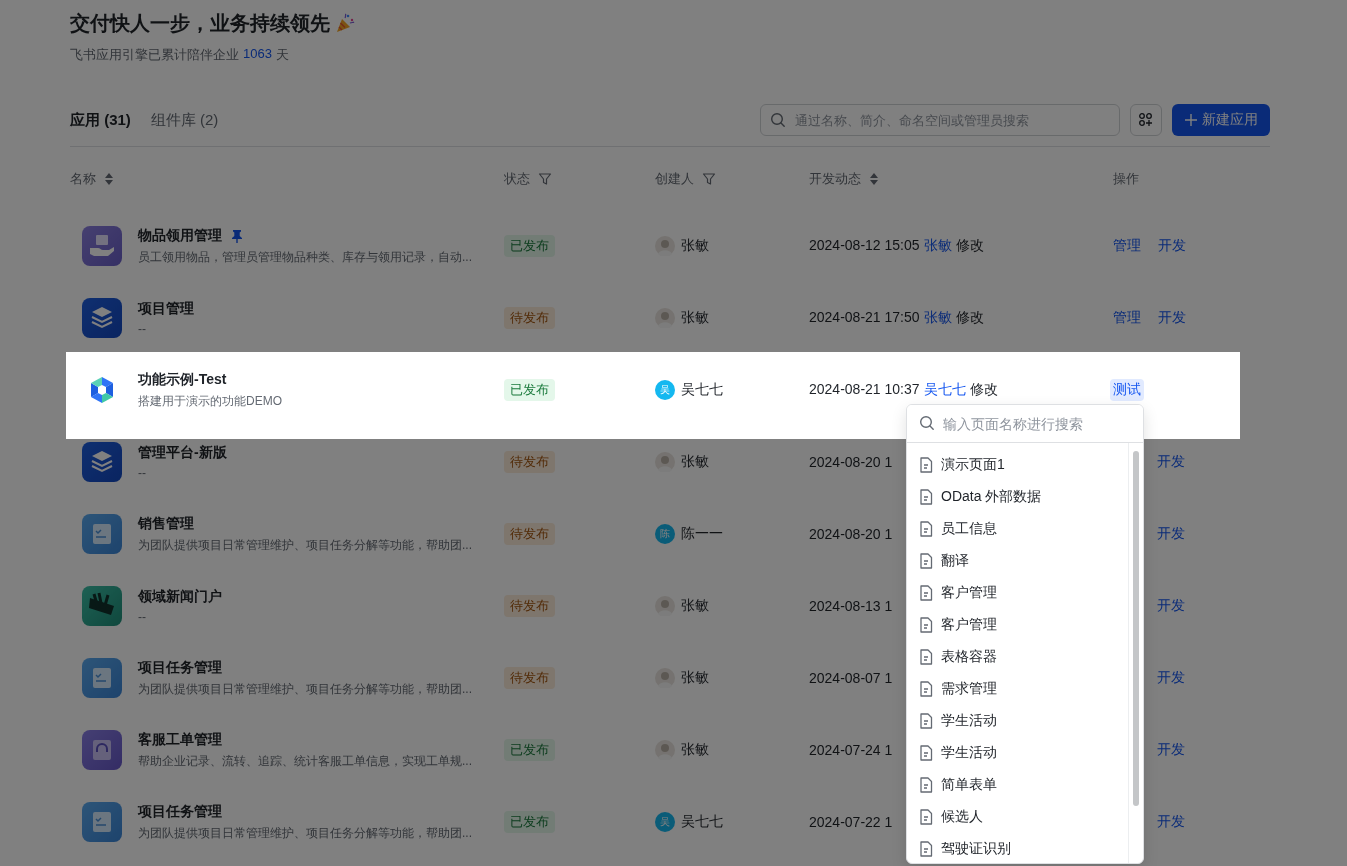 The height and width of the screenshot is (866, 1347). What do you see at coordinates (154, 55) in the screenshot?
I see `subtitle: 飞书应用引擎已累计陪伴企业` at bounding box center [154, 55].